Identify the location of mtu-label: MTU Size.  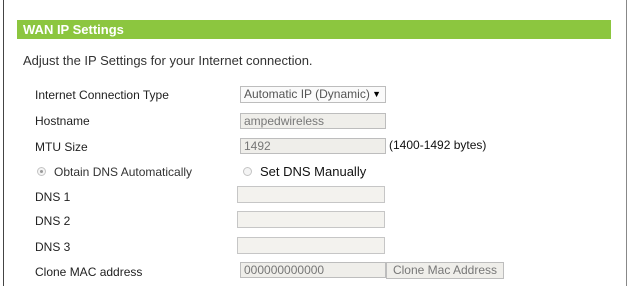
(61, 147).